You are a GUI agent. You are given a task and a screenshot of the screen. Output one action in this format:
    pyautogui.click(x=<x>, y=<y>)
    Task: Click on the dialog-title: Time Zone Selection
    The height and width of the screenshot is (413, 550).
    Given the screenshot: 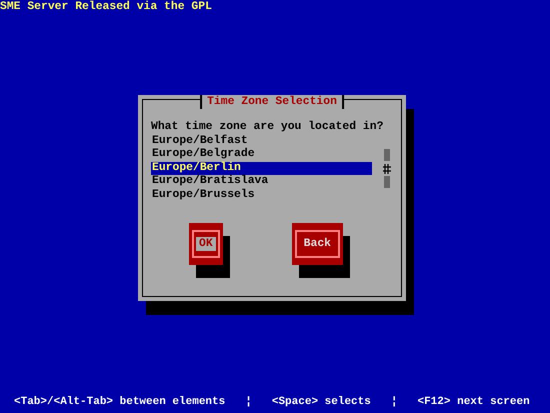 What is the action you would take?
    pyautogui.click(x=272, y=102)
    